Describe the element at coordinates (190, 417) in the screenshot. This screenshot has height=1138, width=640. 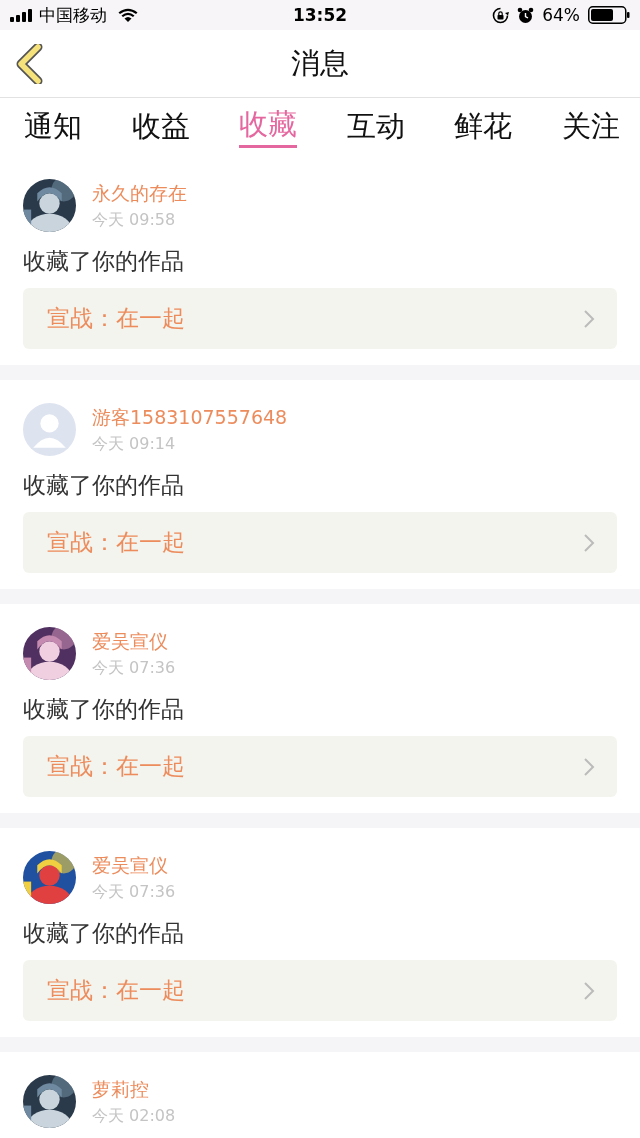
I see `user-name: 游客1583107557648` at that location.